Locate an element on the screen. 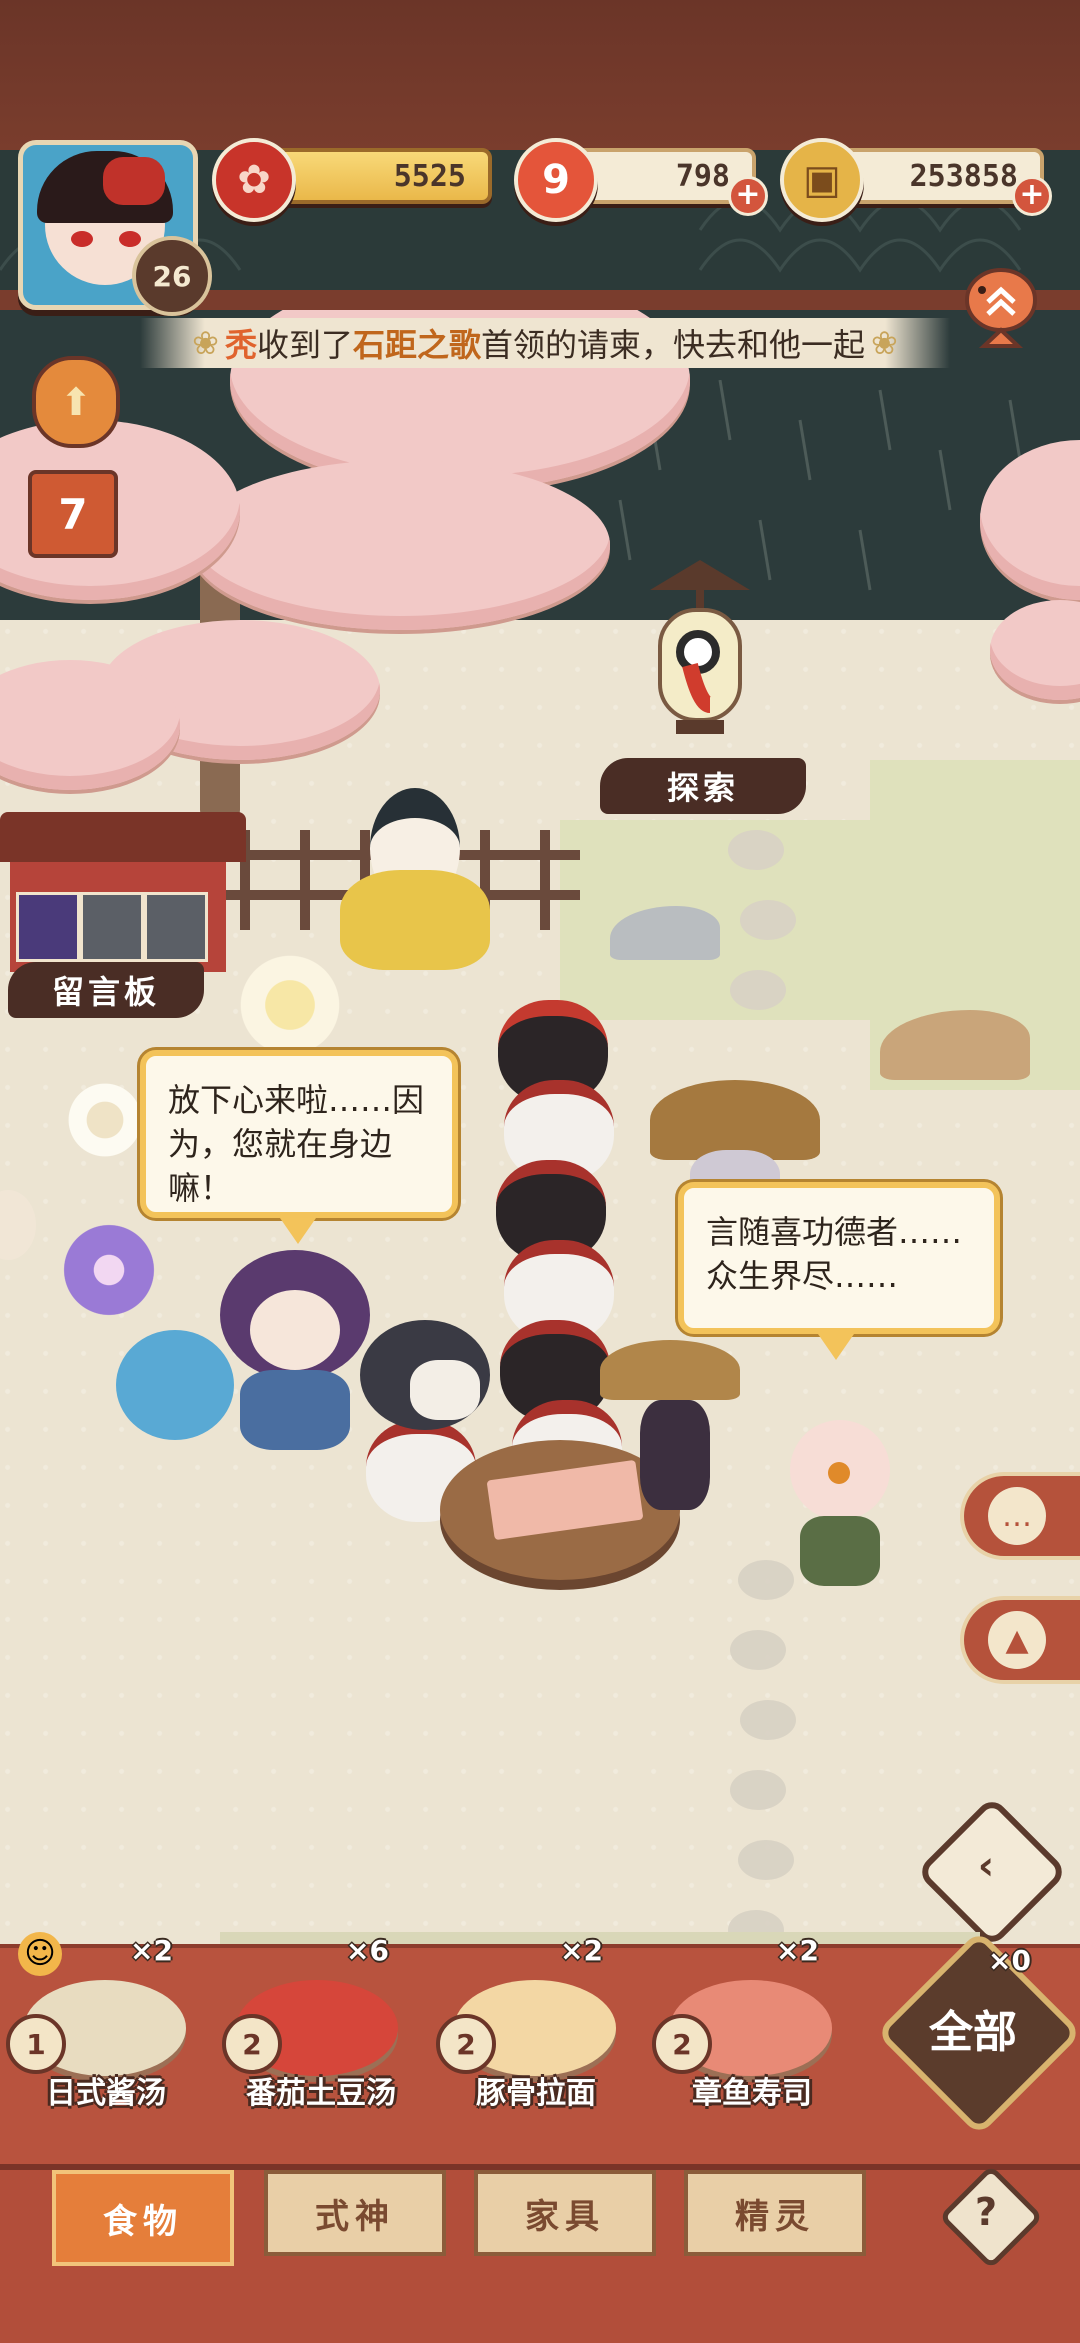  food-item: ☺ ×2 1 日式酱汤 is located at coordinates (111, 2041).